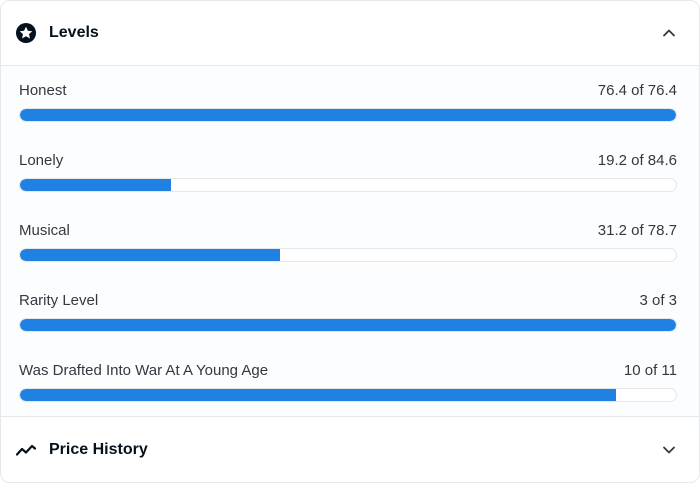 The image size is (700, 483). Describe the element at coordinates (658, 300) in the screenshot. I see `level-value: 3 of 3` at that location.